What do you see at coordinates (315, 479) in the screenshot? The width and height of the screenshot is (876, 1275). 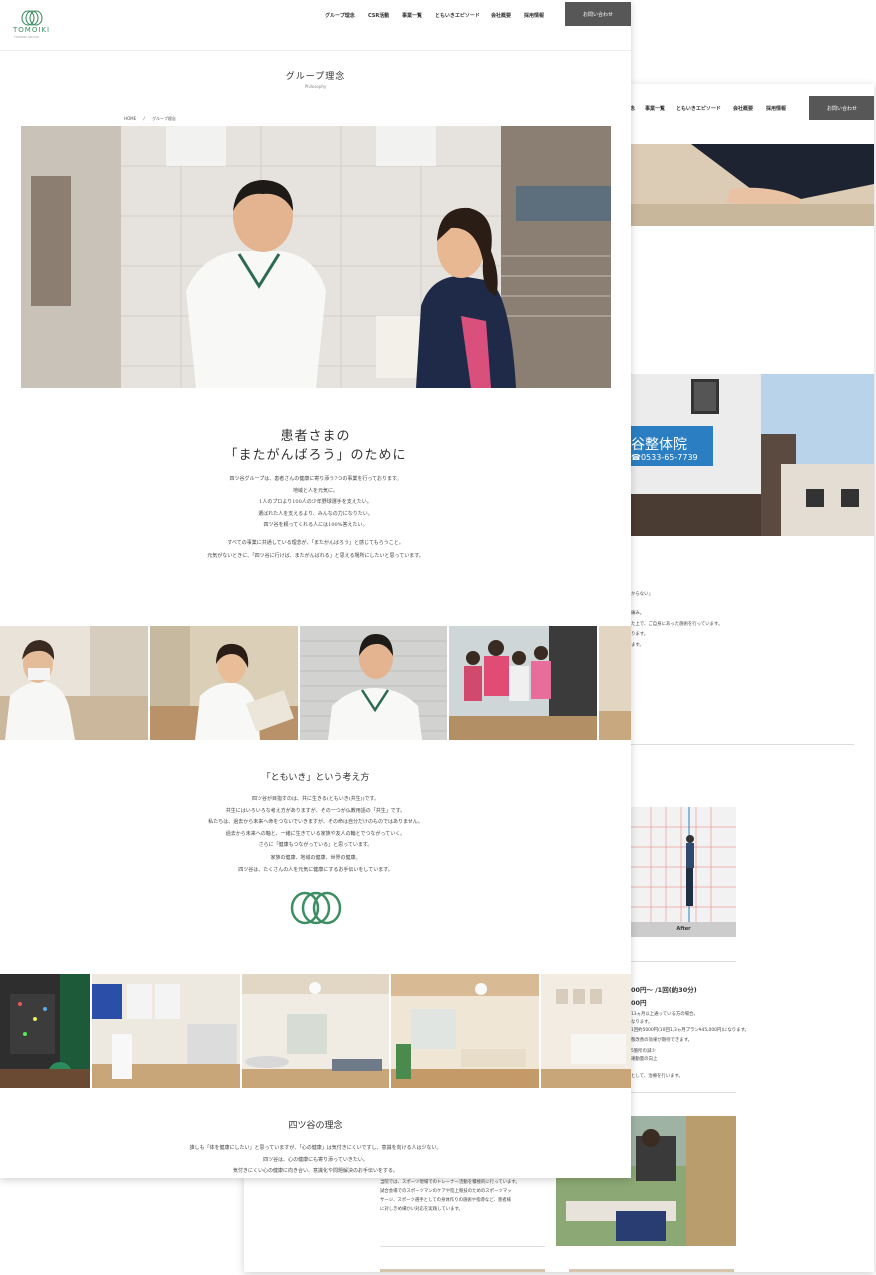 I see `section1-text: 四ツ谷グループは、患者さんの健康に寄り添う7つの事業を行っております。` at bounding box center [315, 479].